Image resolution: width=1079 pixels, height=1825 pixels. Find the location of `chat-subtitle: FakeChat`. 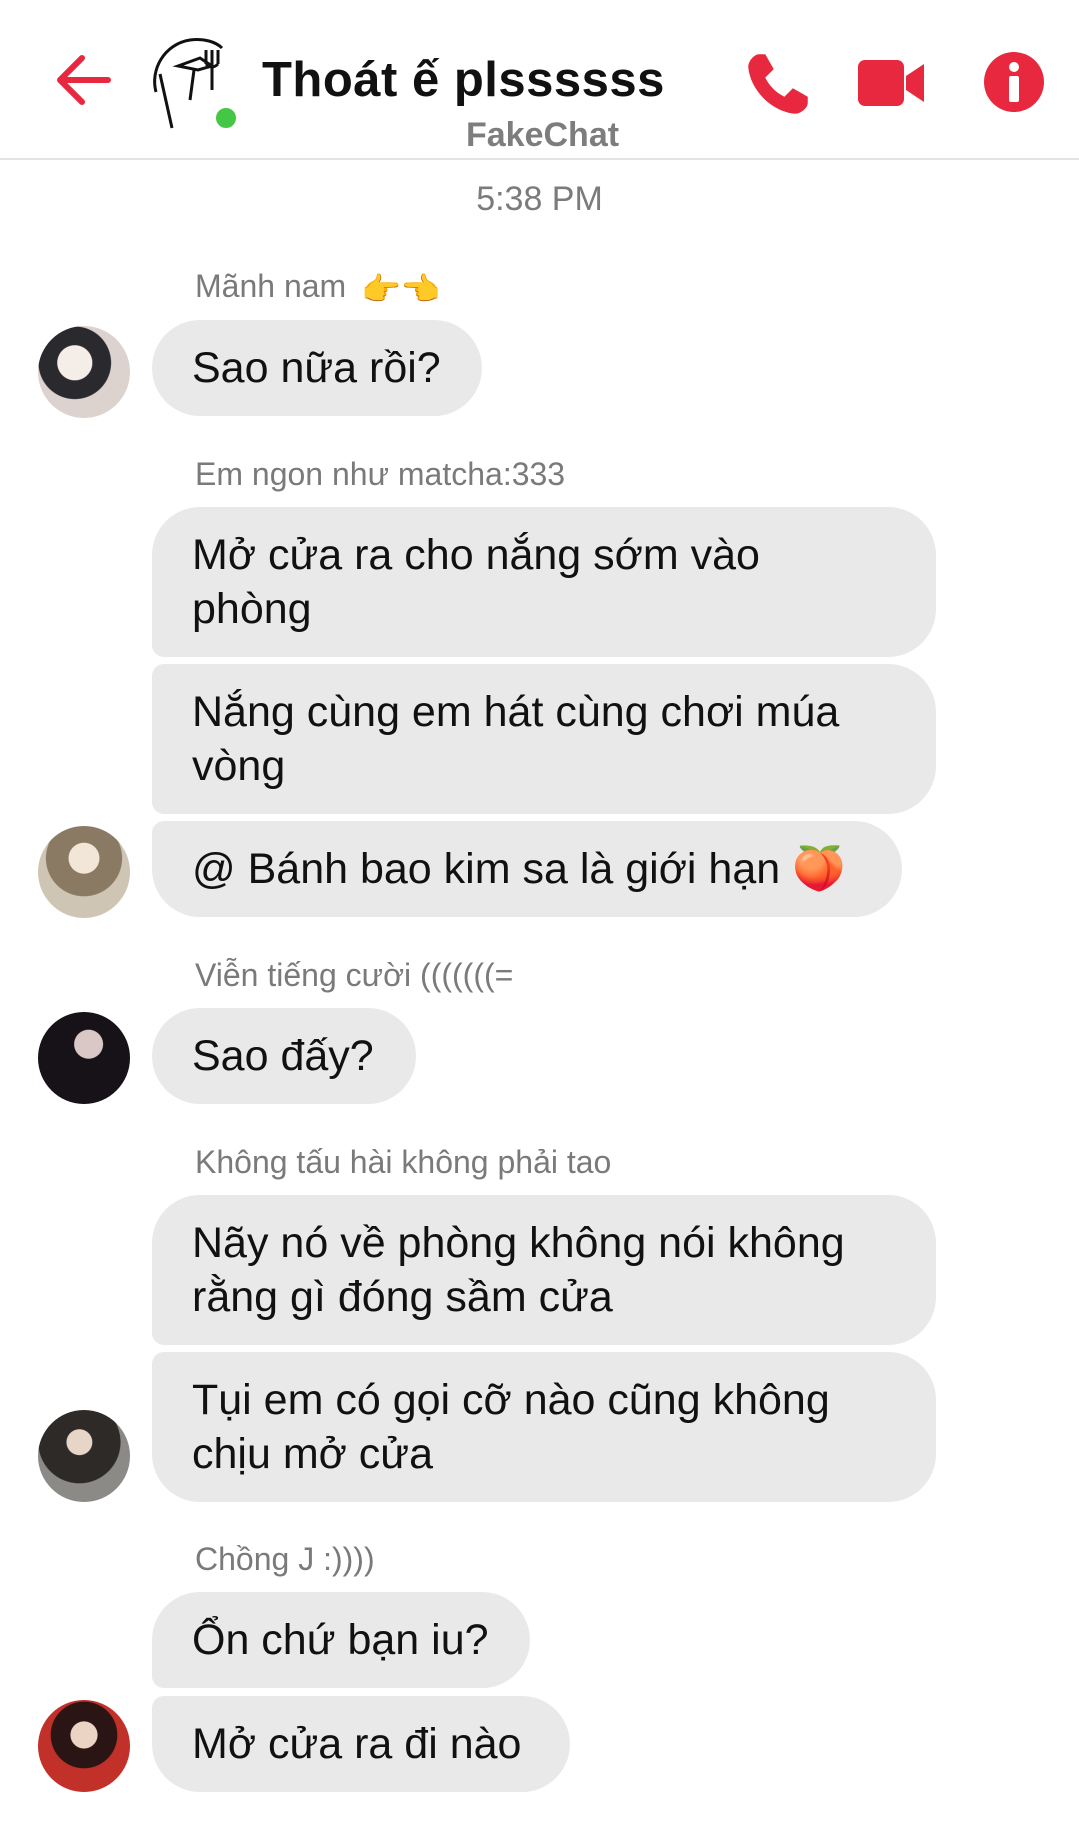

chat-subtitle: FakeChat is located at coordinates (543, 135).